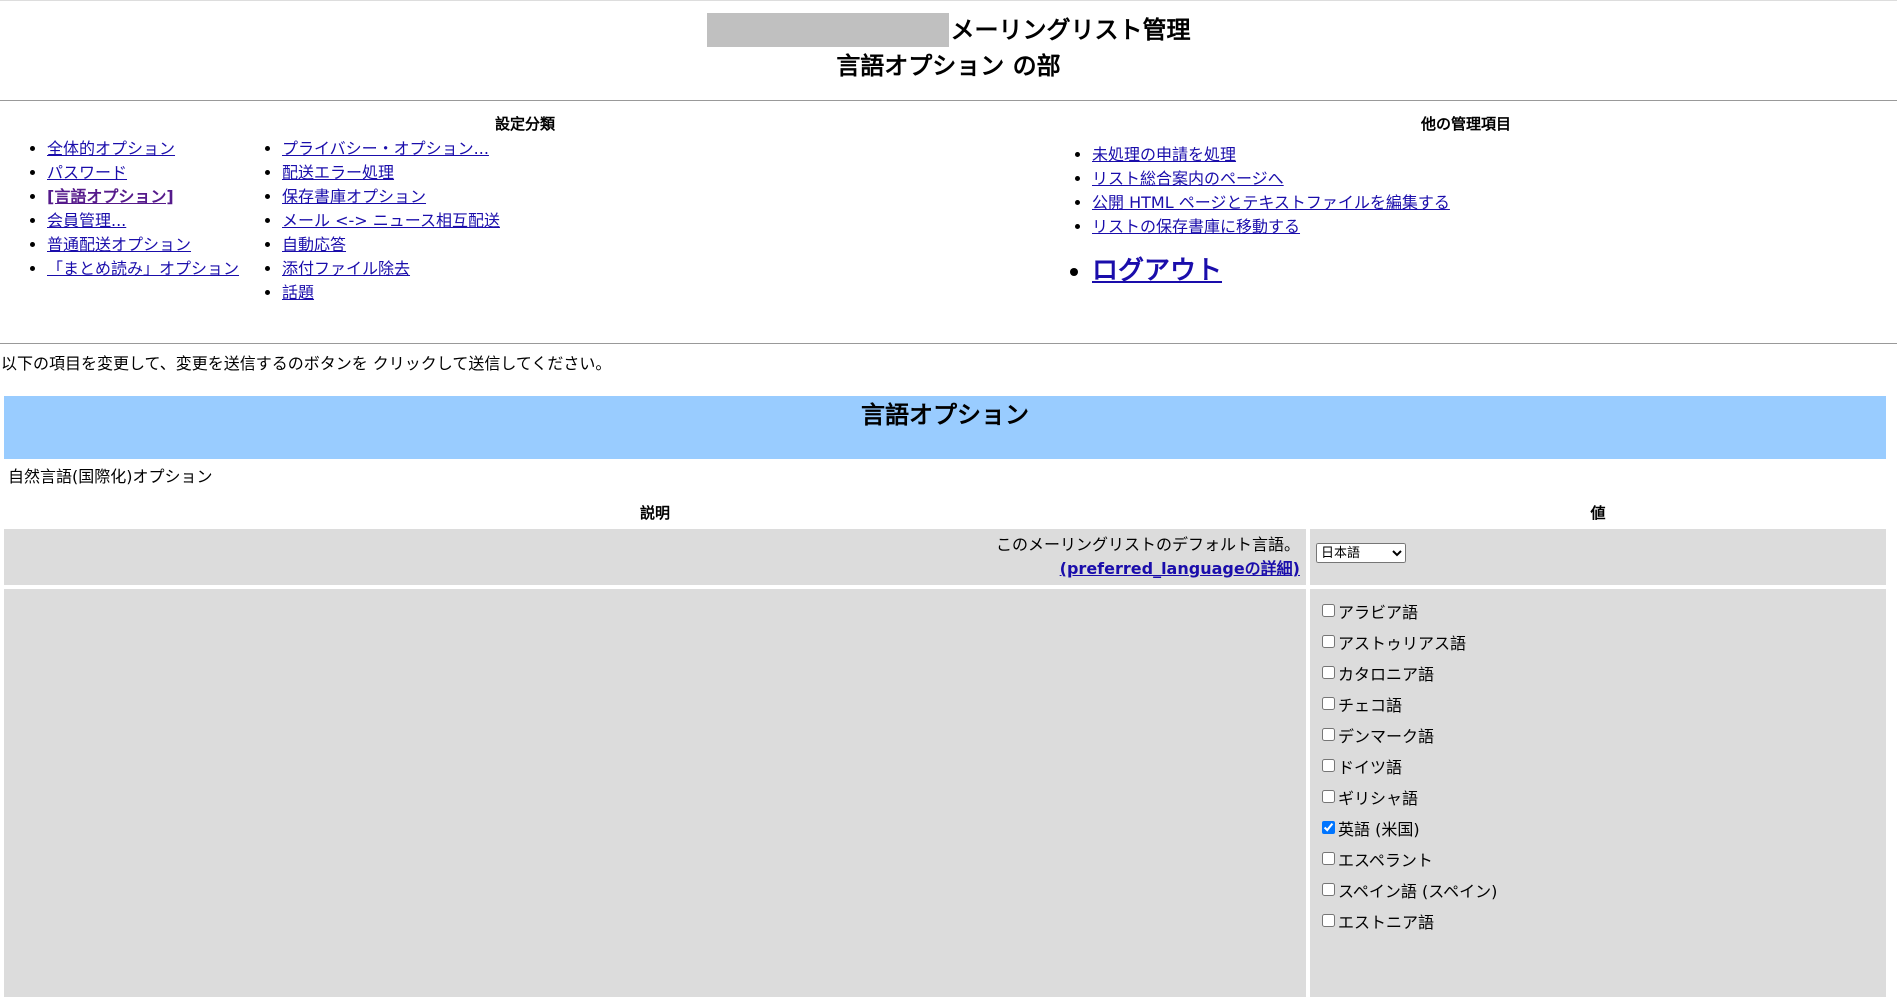 The height and width of the screenshot is (1001, 1897). I want to click on instructions-text: 以下の項目を変更して、変更を送信するのボタンを クリックして送信してください。, so click(306, 363).